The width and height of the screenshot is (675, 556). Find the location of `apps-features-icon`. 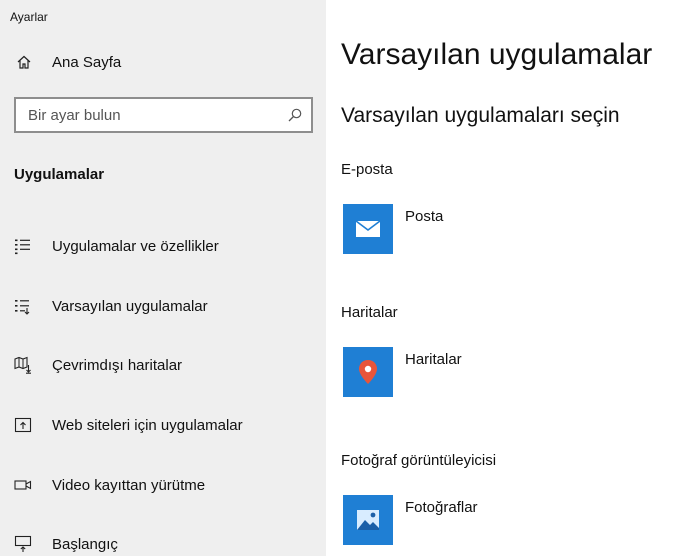

apps-features-icon is located at coordinates (22, 247).